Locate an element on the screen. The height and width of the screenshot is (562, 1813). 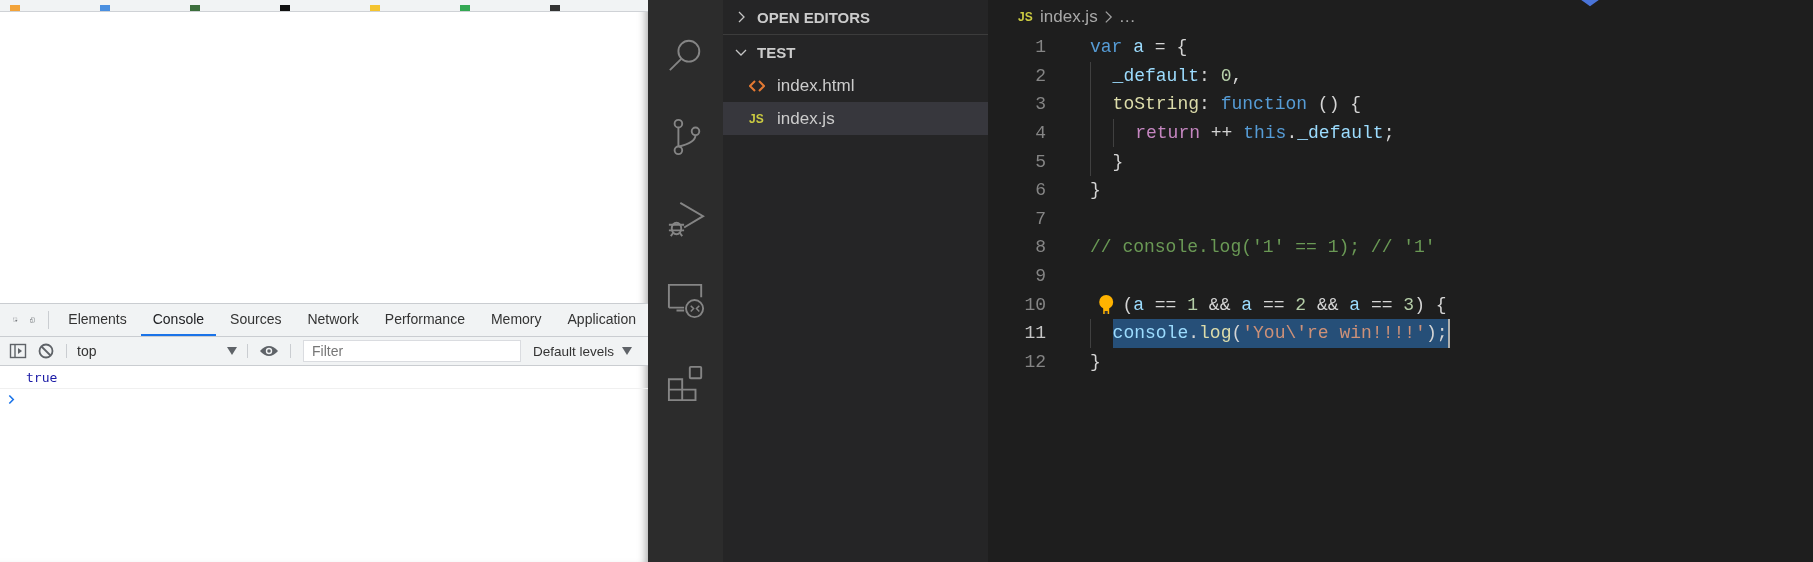
breadcrumb-item: index.js is located at coordinates (1069, 16).